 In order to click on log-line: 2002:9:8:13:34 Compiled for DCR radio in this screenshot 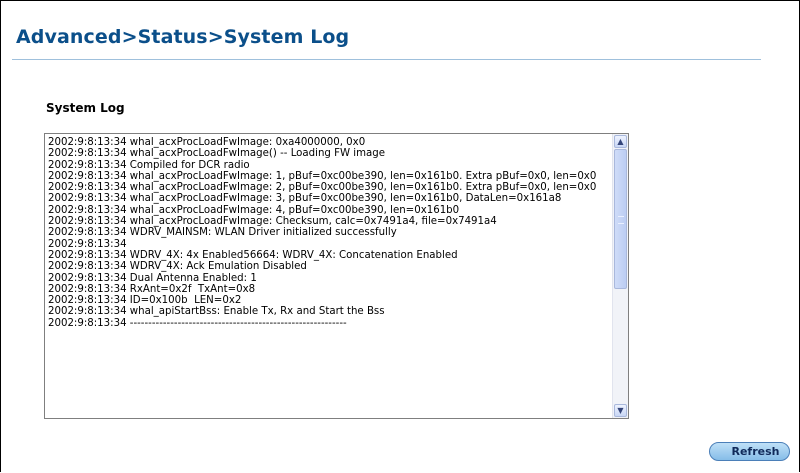, I will do `click(149, 165)`.